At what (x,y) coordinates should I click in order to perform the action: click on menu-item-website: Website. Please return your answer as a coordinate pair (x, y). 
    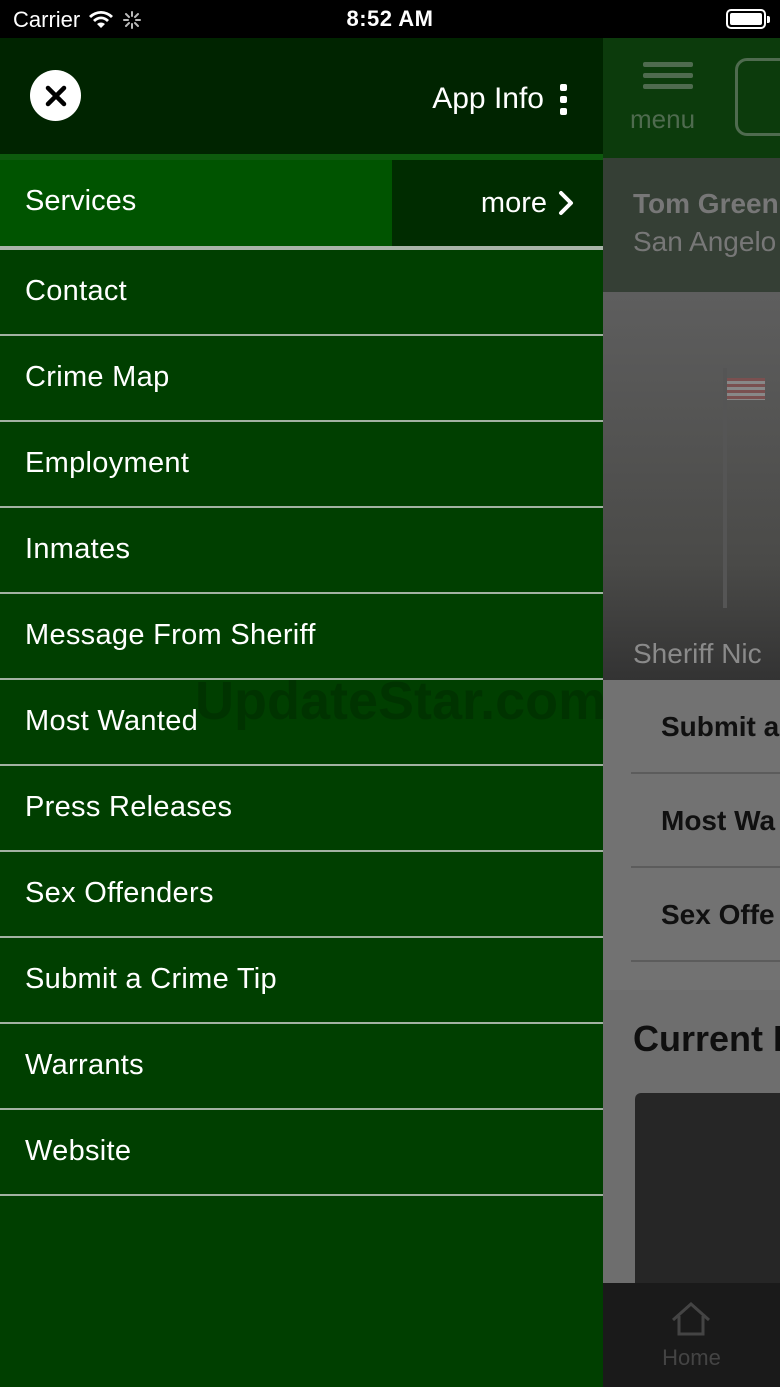
    Looking at the image, I should click on (301, 1153).